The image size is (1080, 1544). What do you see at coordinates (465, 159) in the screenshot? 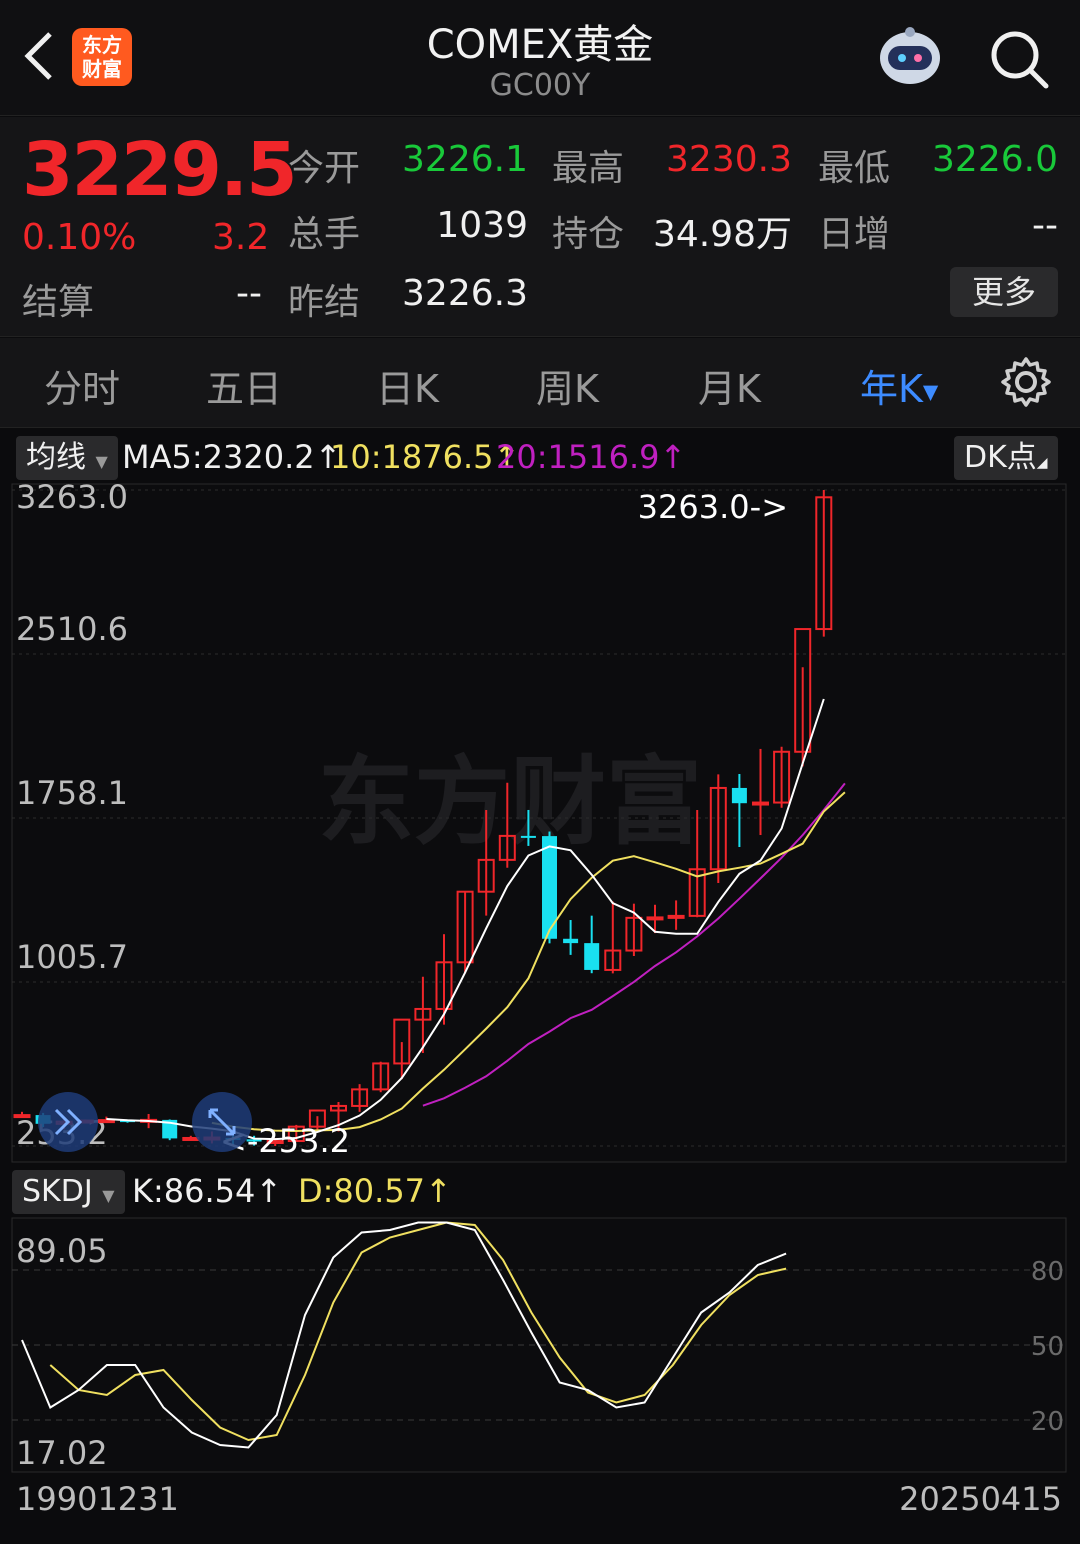
I see `open-value: 3226.1` at bounding box center [465, 159].